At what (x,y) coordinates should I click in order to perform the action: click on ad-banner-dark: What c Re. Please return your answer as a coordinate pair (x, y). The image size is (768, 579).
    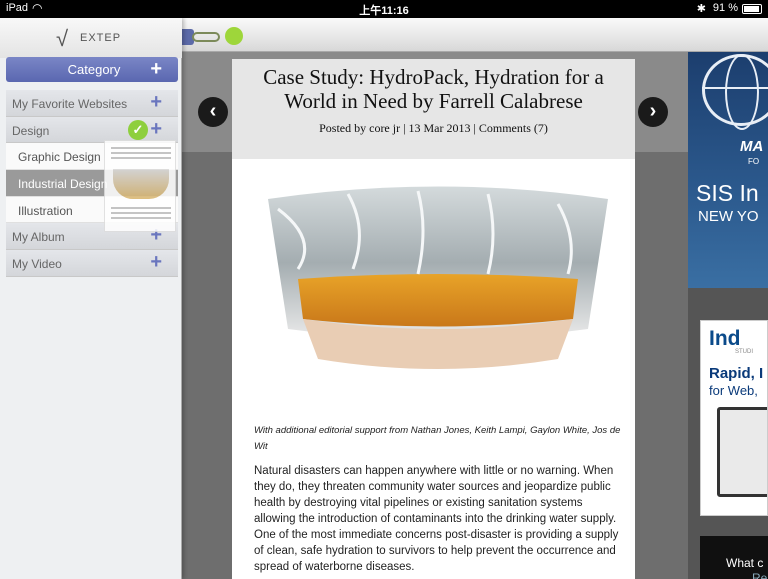
    Looking at the image, I should click on (734, 557).